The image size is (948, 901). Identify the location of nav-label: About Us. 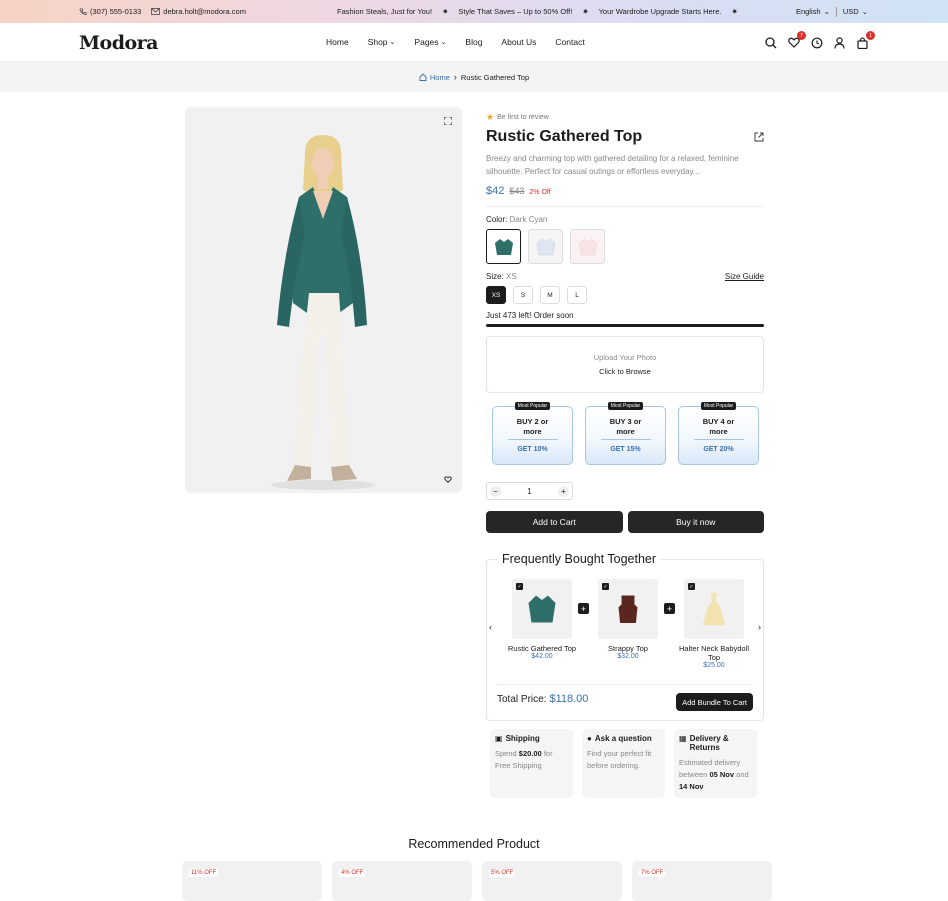
(519, 42).